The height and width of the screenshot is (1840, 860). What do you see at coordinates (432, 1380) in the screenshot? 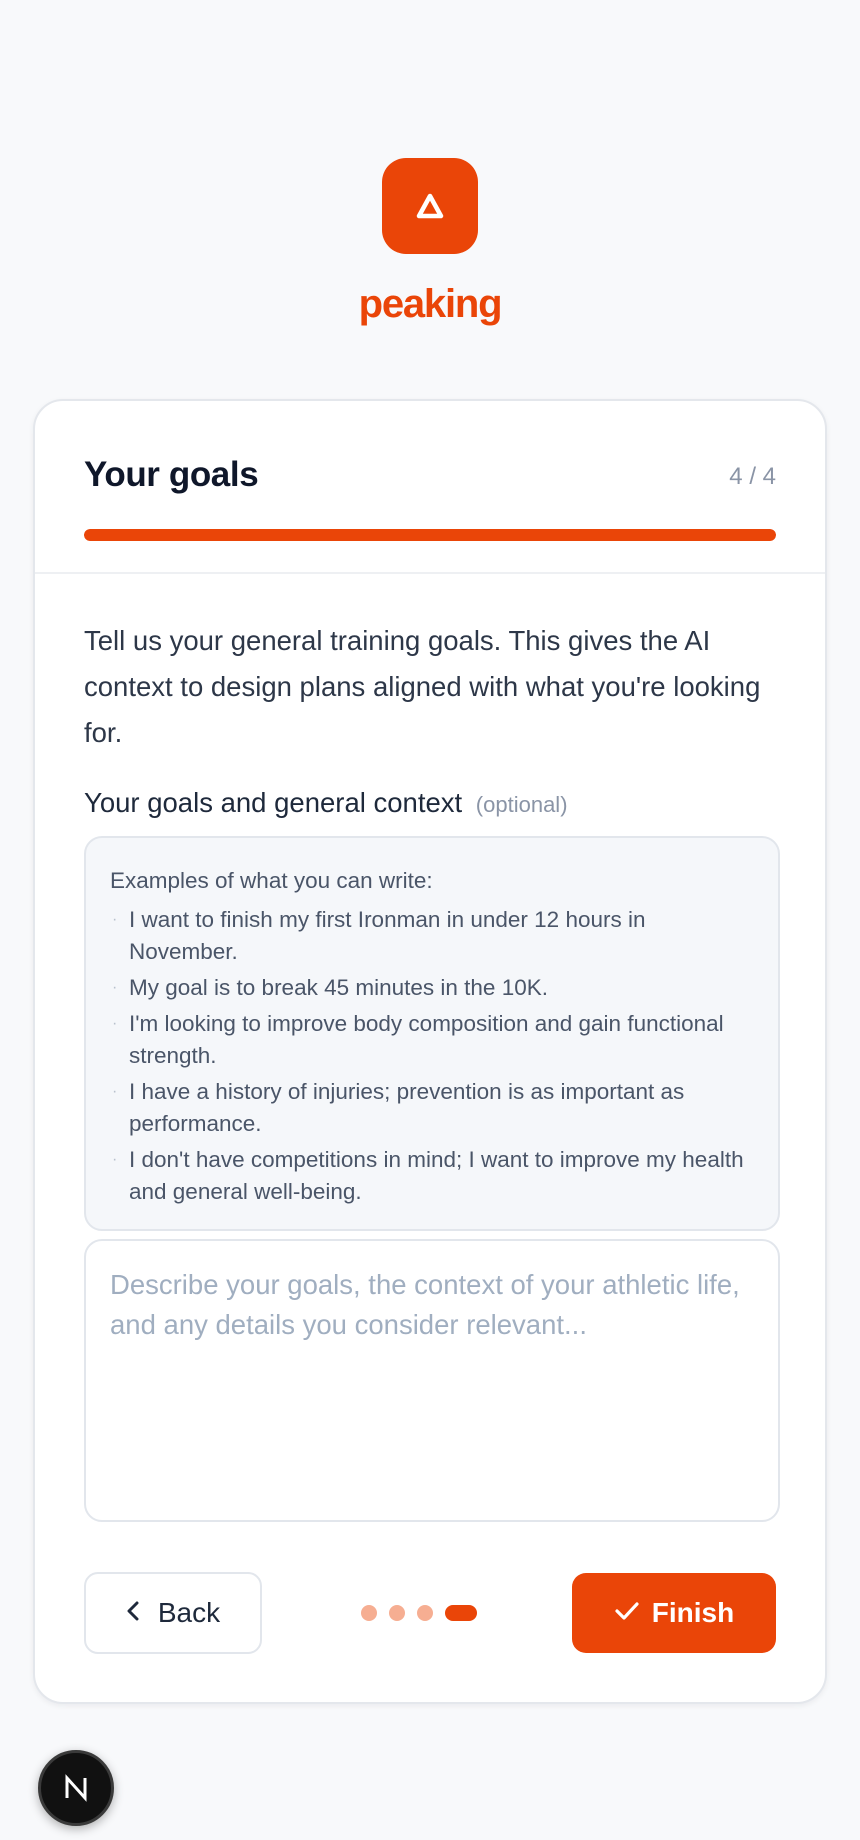
I see `goals-textarea` at bounding box center [432, 1380].